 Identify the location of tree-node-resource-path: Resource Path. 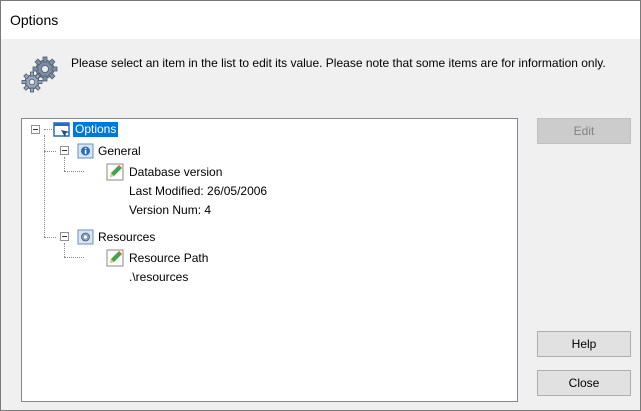
(168, 258).